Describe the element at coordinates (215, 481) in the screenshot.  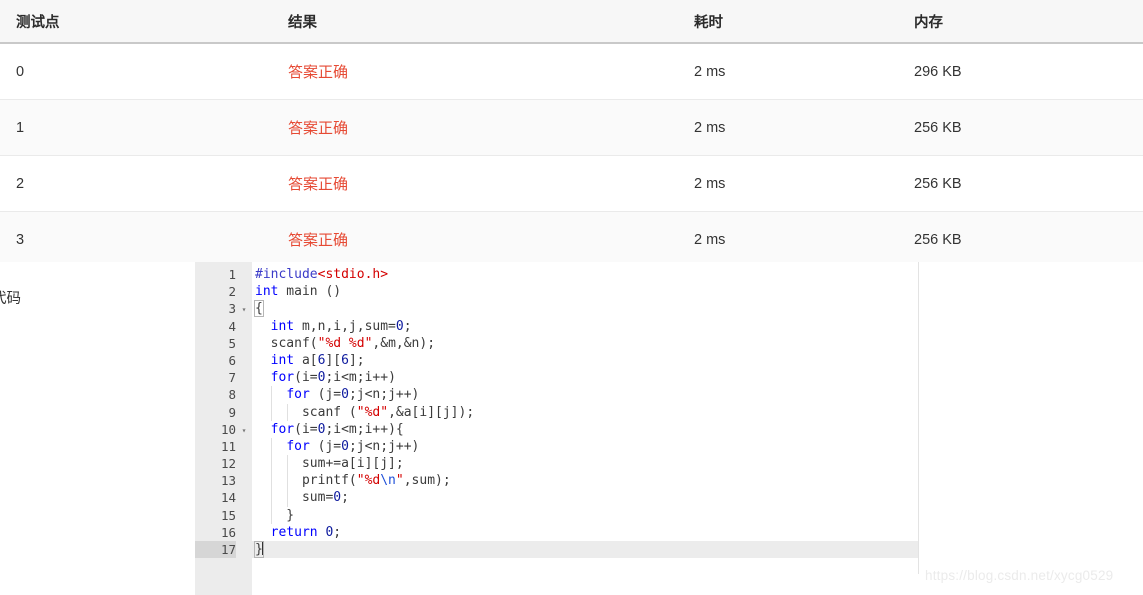
I see `line-number: 13` at that location.